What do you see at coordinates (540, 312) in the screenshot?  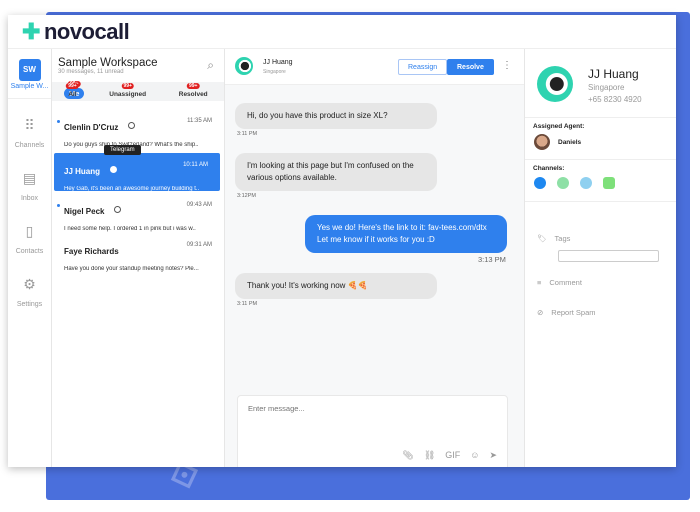 I see `block-icon: ⊘` at bounding box center [540, 312].